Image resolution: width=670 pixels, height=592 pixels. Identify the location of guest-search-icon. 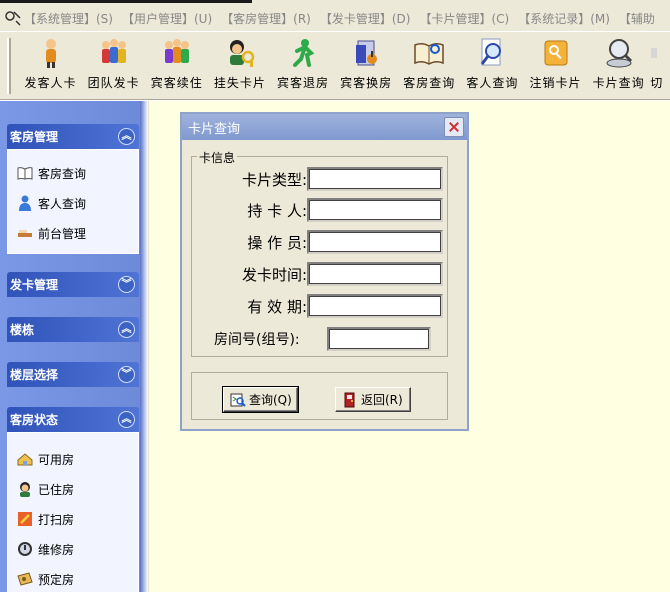
(491, 52).